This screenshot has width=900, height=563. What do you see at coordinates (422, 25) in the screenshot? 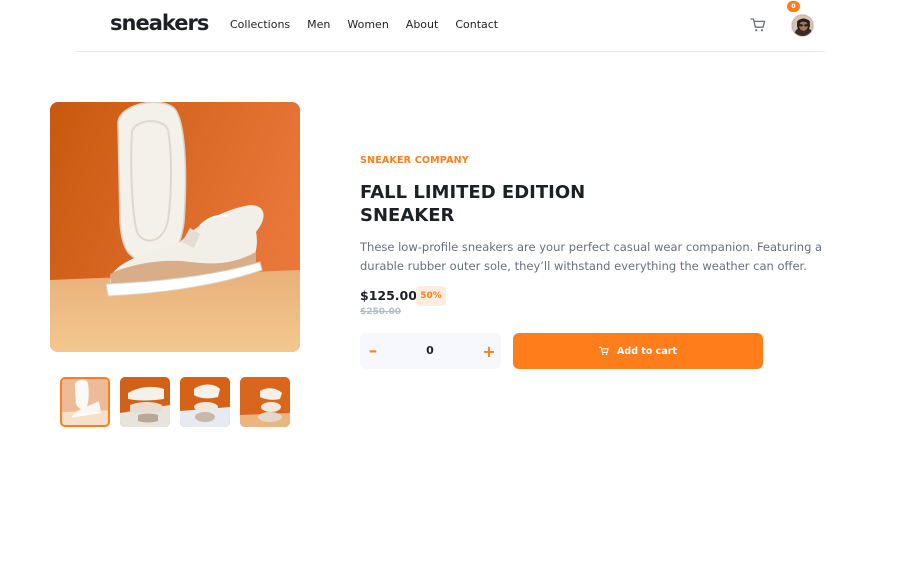
I see `nav-link-about: About` at bounding box center [422, 25].